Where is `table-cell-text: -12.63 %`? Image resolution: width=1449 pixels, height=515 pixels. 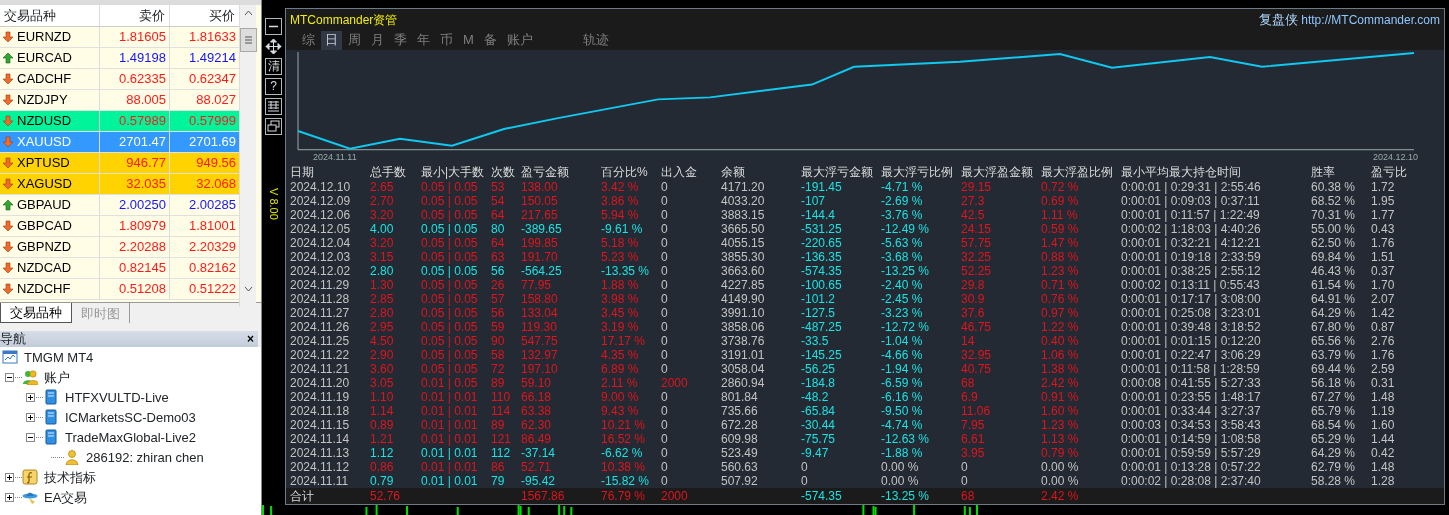
table-cell-text: -12.63 % is located at coordinates (906, 439).